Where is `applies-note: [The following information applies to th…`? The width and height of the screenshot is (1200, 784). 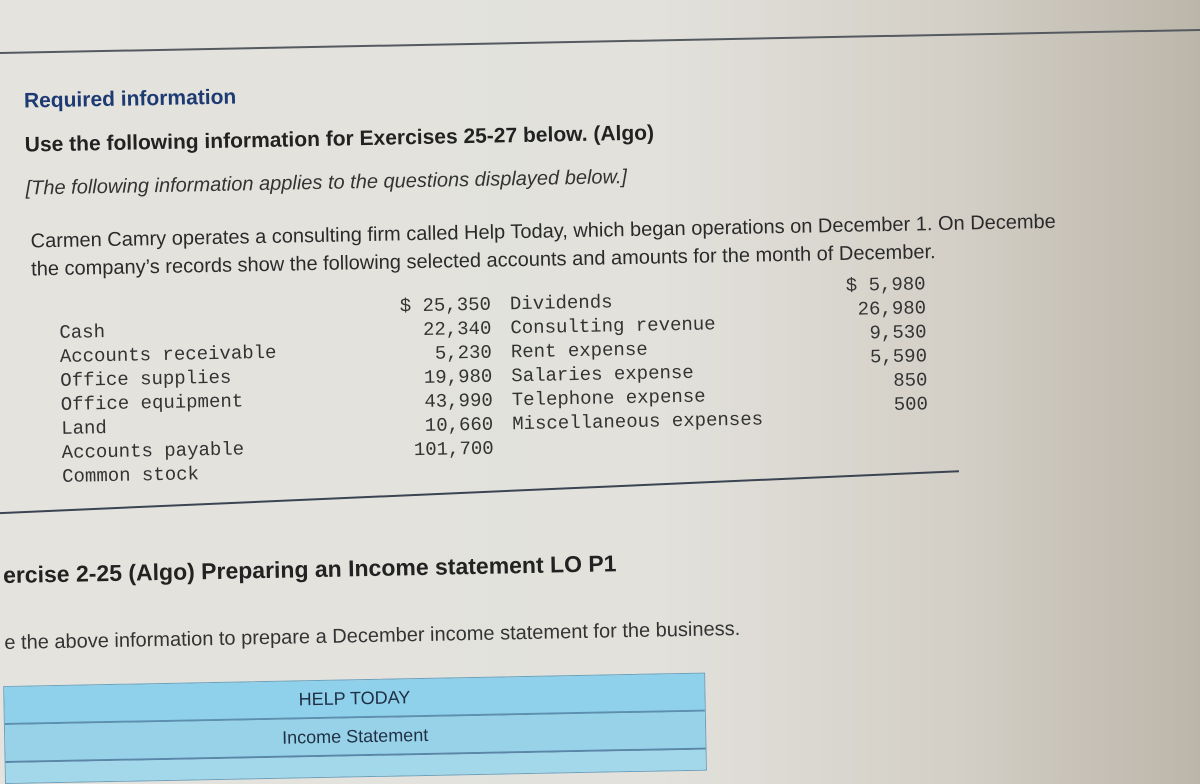
applies-note: [The following information applies to th… is located at coordinates (326, 182).